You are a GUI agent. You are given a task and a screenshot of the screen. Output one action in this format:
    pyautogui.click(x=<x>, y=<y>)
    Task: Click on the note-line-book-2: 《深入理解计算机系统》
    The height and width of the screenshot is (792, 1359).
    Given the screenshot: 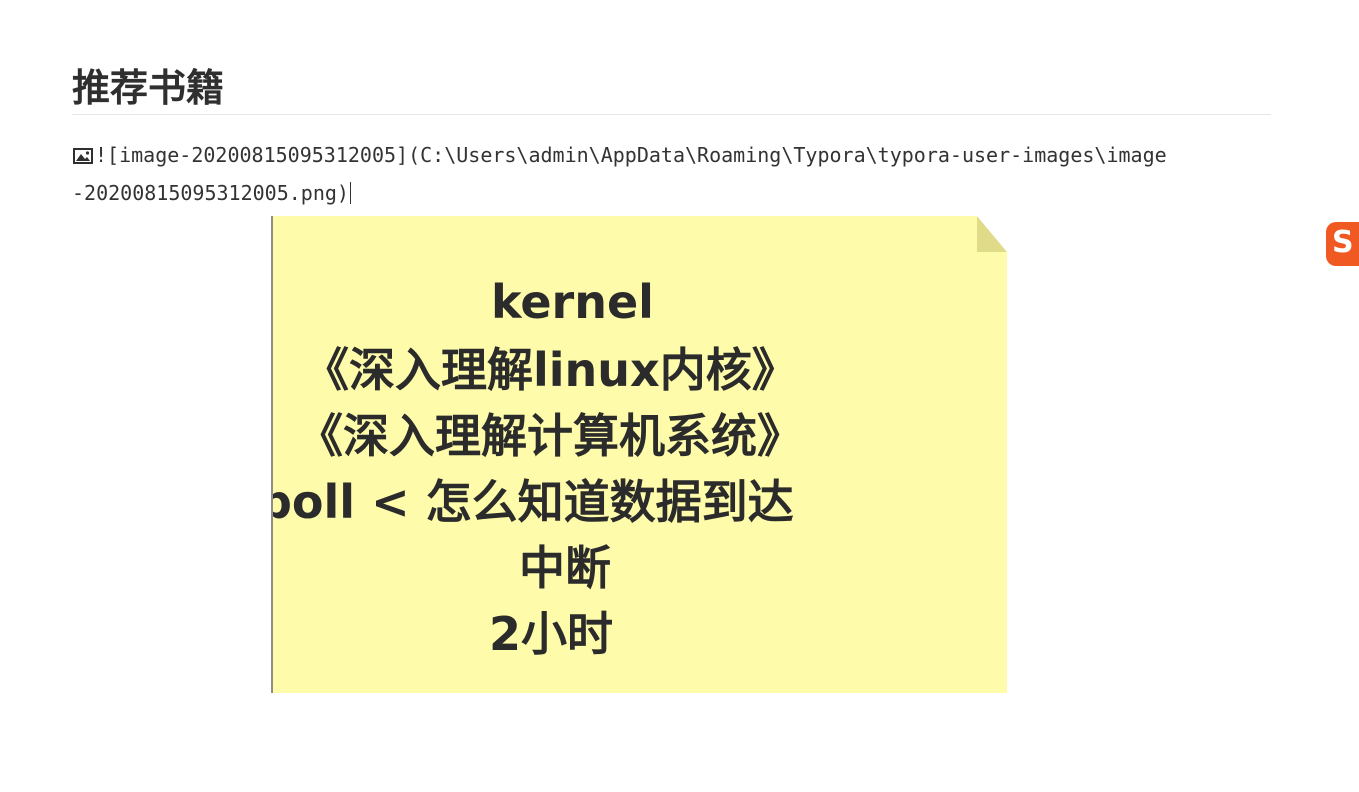 What is the action you would take?
    pyautogui.click(x=550, y=436)
    